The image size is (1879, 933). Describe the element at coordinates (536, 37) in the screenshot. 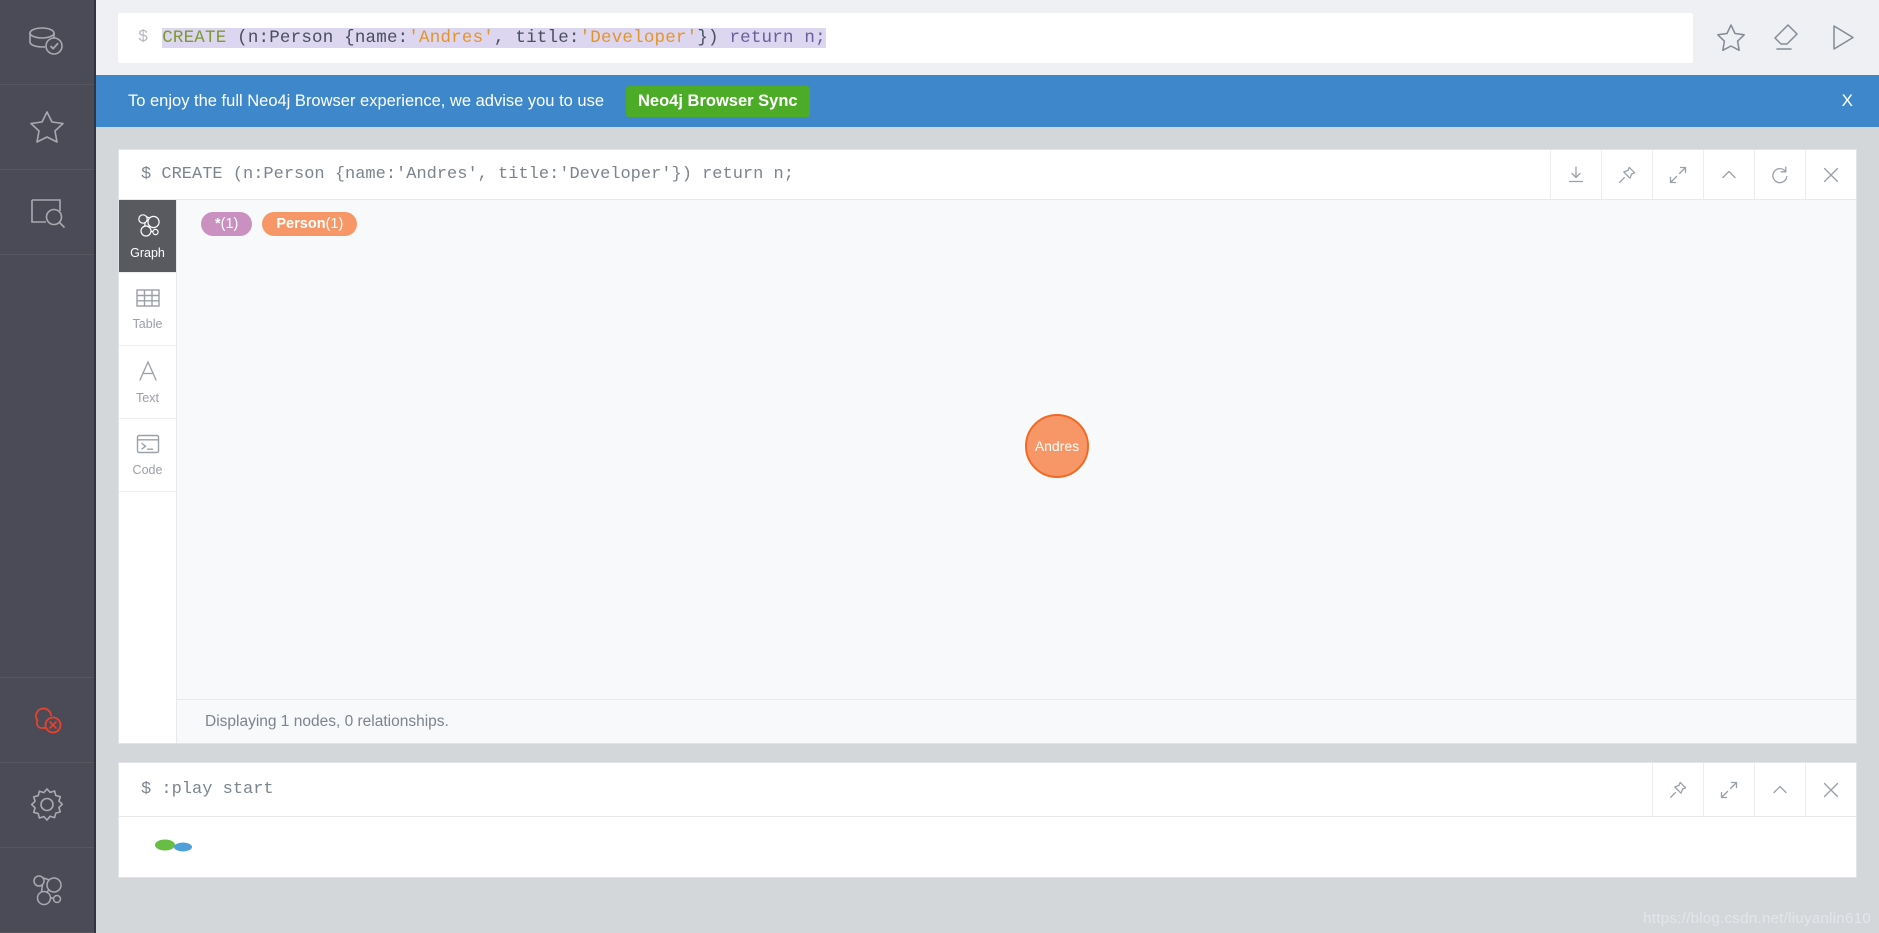

I see `cypher-token-3: , title:` at that location.